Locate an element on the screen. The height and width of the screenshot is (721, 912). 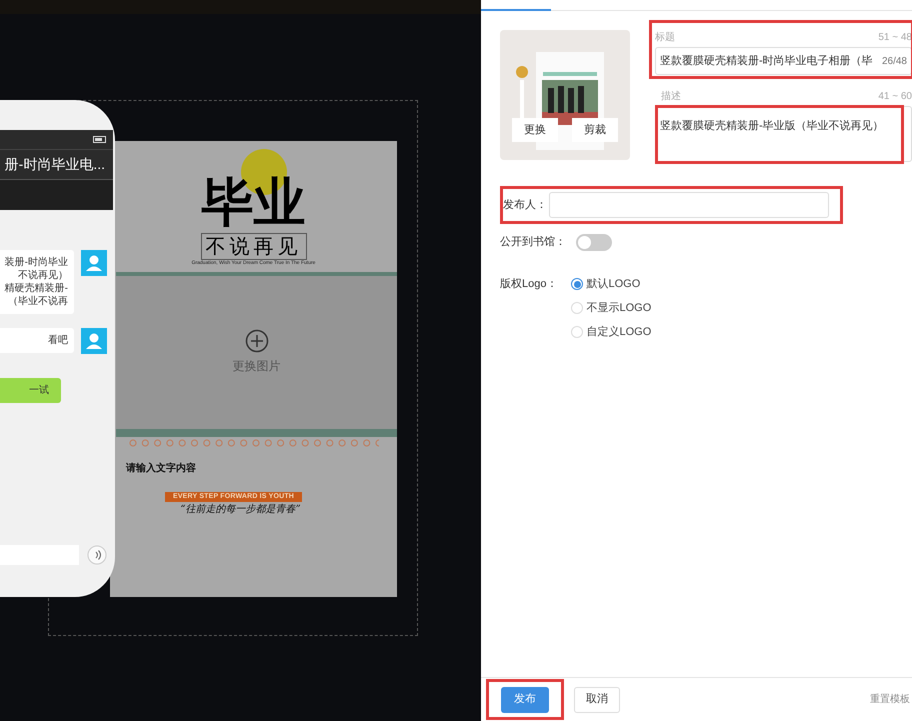
plus-circle-icon is located at coordinates (256, 341).